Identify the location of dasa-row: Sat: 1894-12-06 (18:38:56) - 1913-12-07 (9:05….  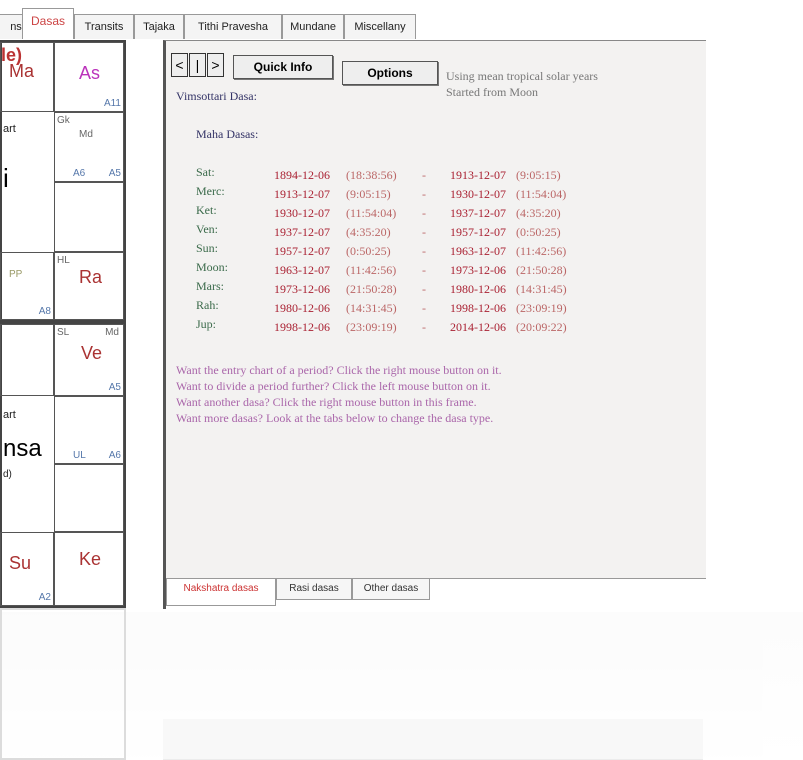
(396, 174).